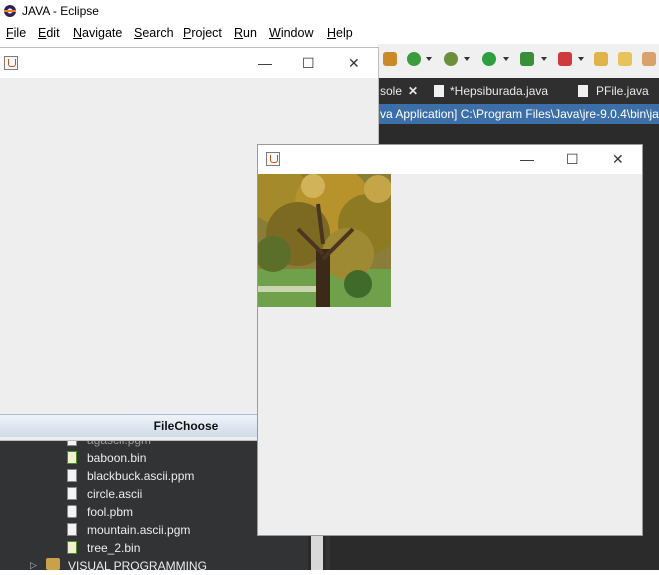  Describe the element at coordinates (16, 33) in the screenshot. I see `menu-file: File` at that location.